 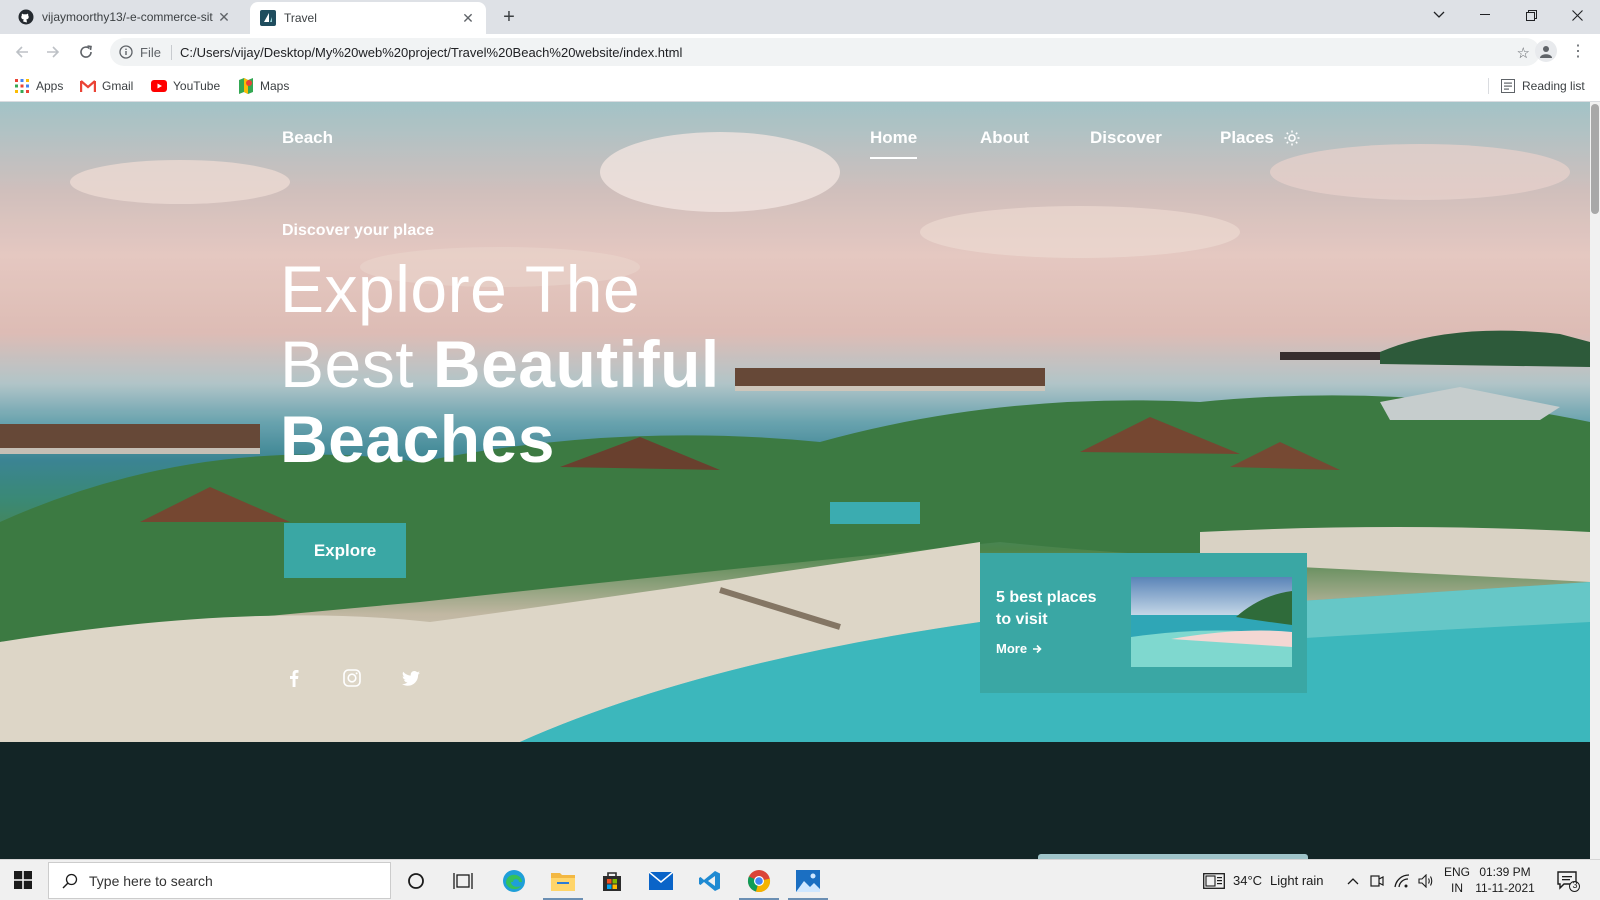 What do you see at coordinates (1546, 51) in the screenshot?
I see `profile-avatar-icon` at bounding box center [1546, 51].